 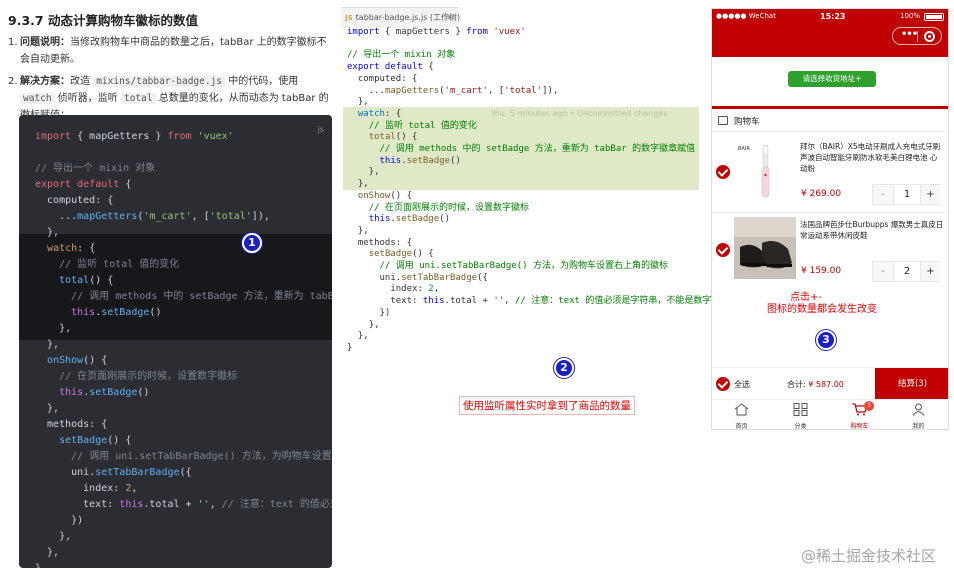 What do you see at coordinates (822, 309) in the screenshot?
I see `annotation-note-badge-change: 图标的数量都会发生改变` at bounding box center [822, 309].